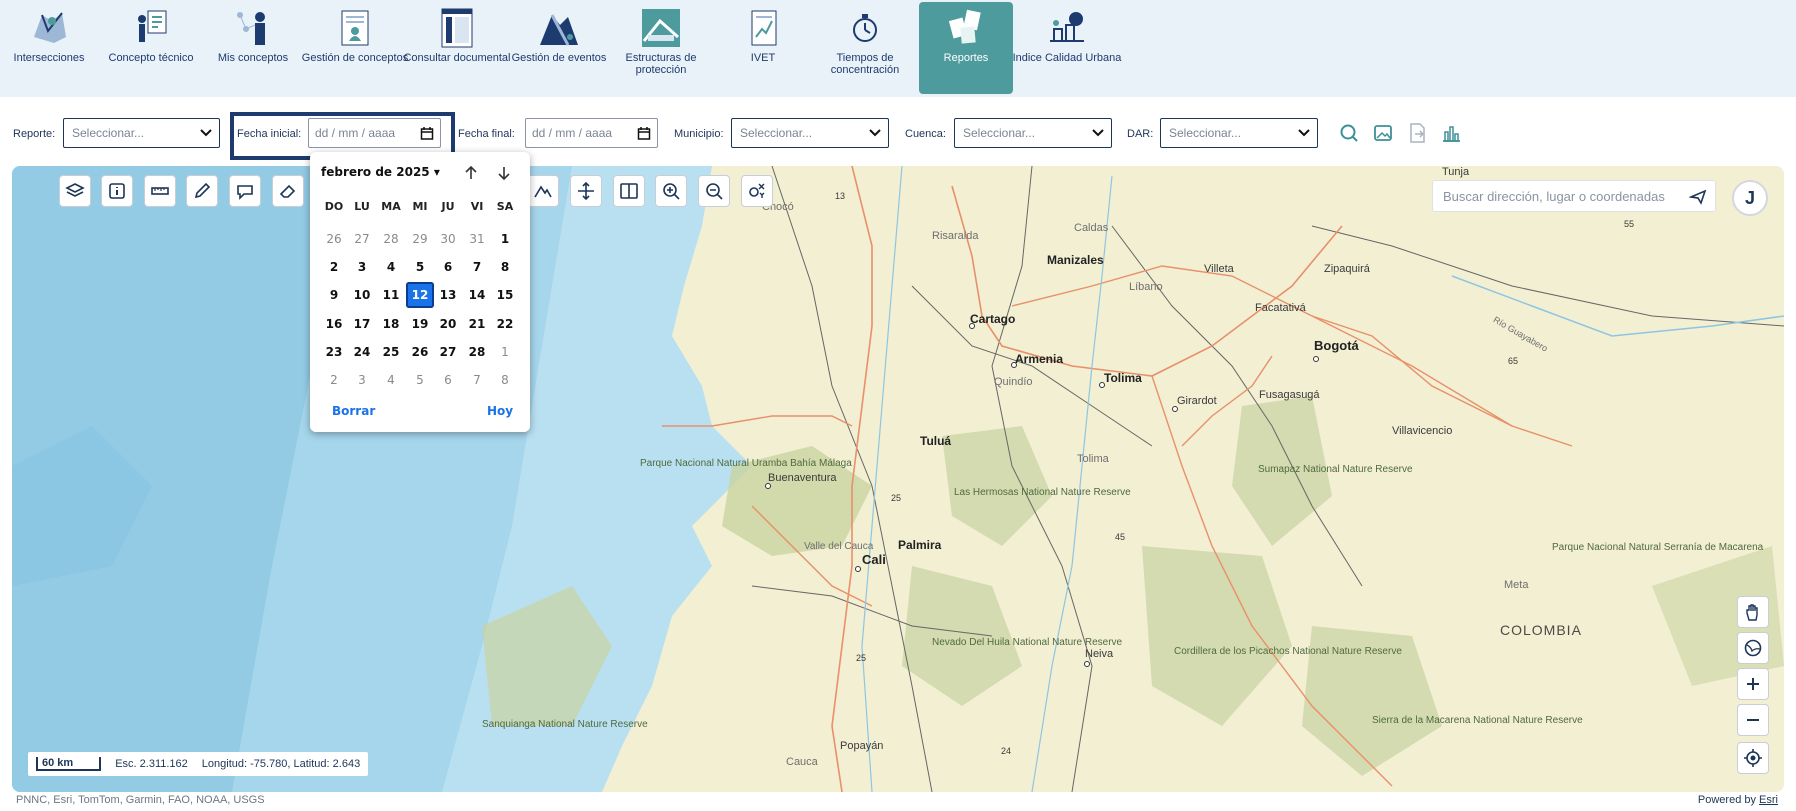  Describe the element at coordinates (559, 48) in the screenshot. I see `module-gestion-eventos: Gestión de eventos` at that location.